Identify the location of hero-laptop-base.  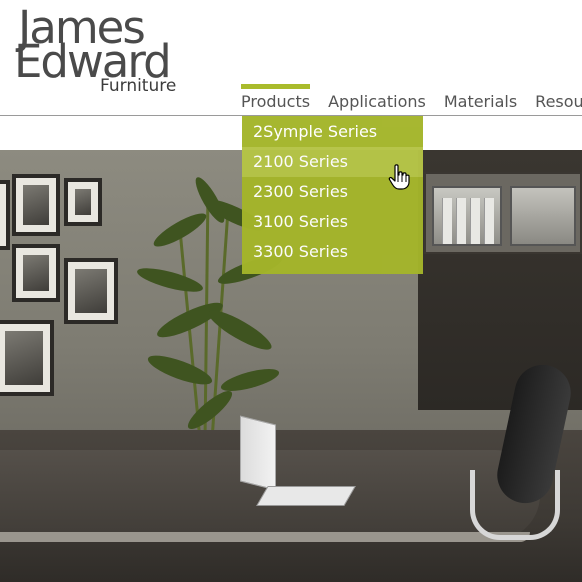
(306, 496).